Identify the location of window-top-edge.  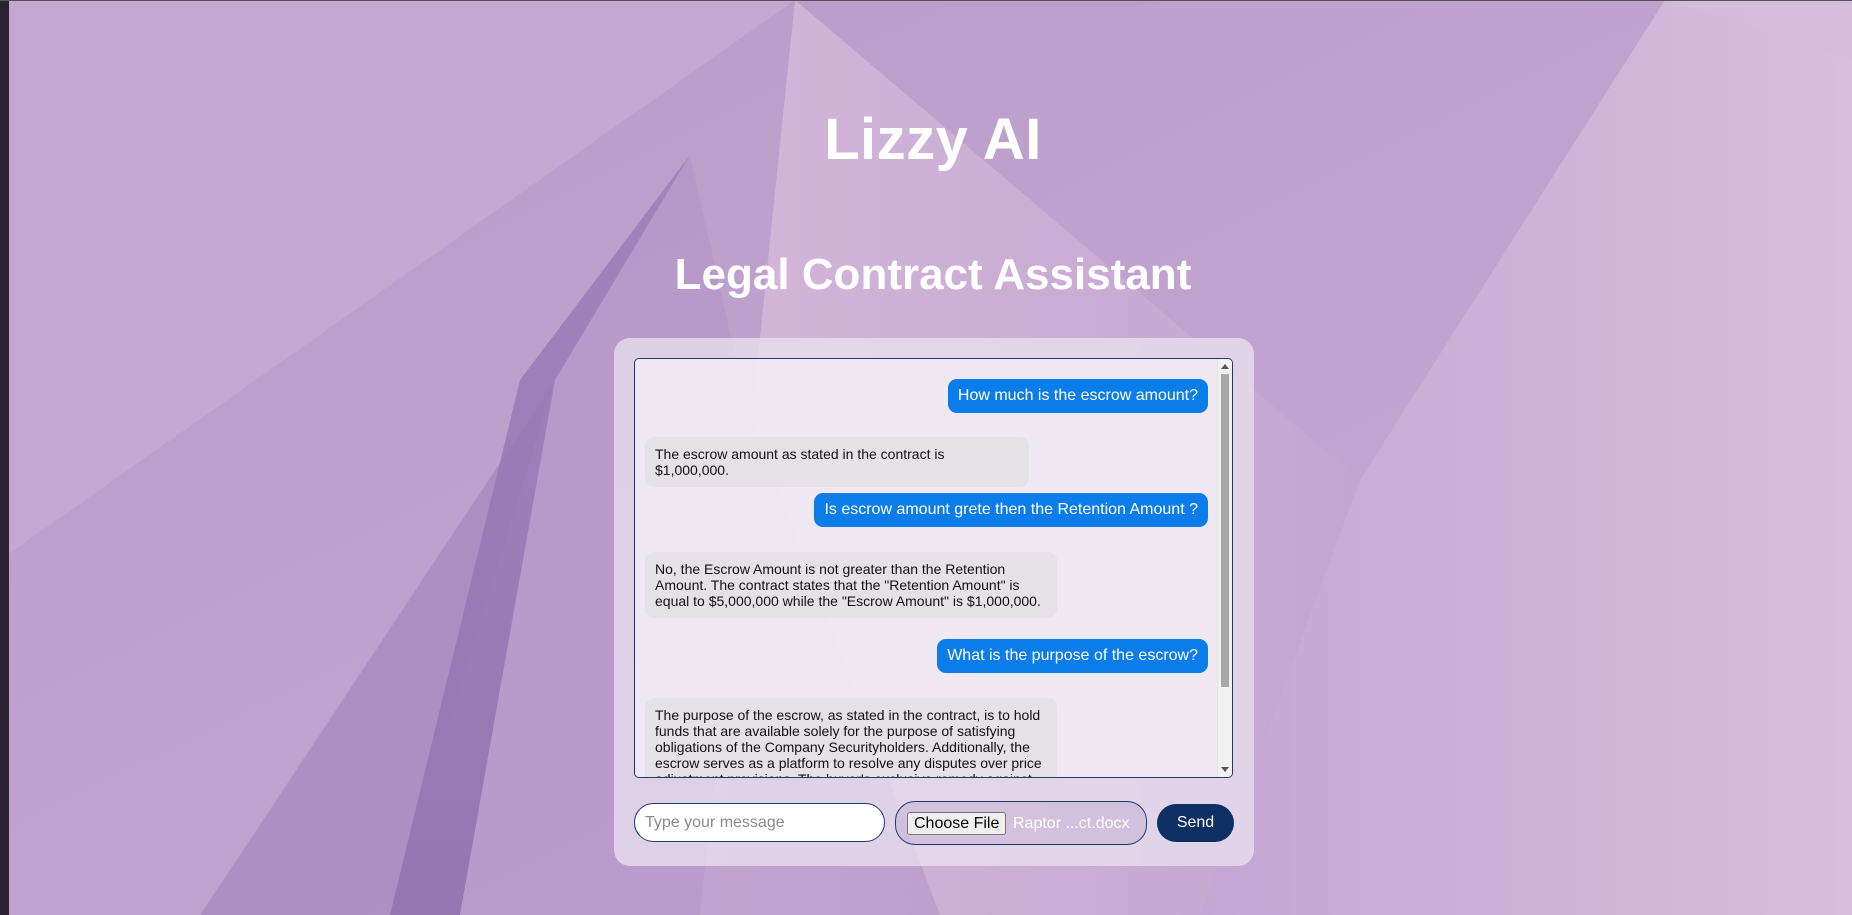
(926, 0).